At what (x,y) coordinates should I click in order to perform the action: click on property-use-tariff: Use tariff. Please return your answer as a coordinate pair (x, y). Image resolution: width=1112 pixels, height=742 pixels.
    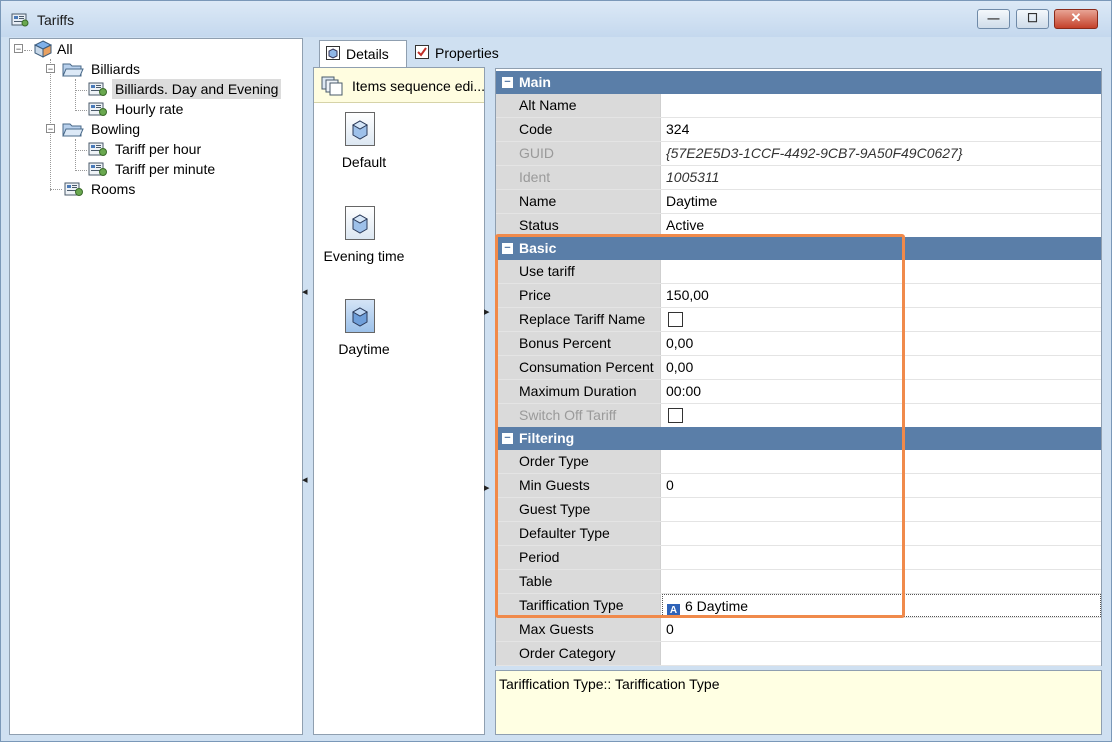
    Looking at the image, I should click on (798, 272).